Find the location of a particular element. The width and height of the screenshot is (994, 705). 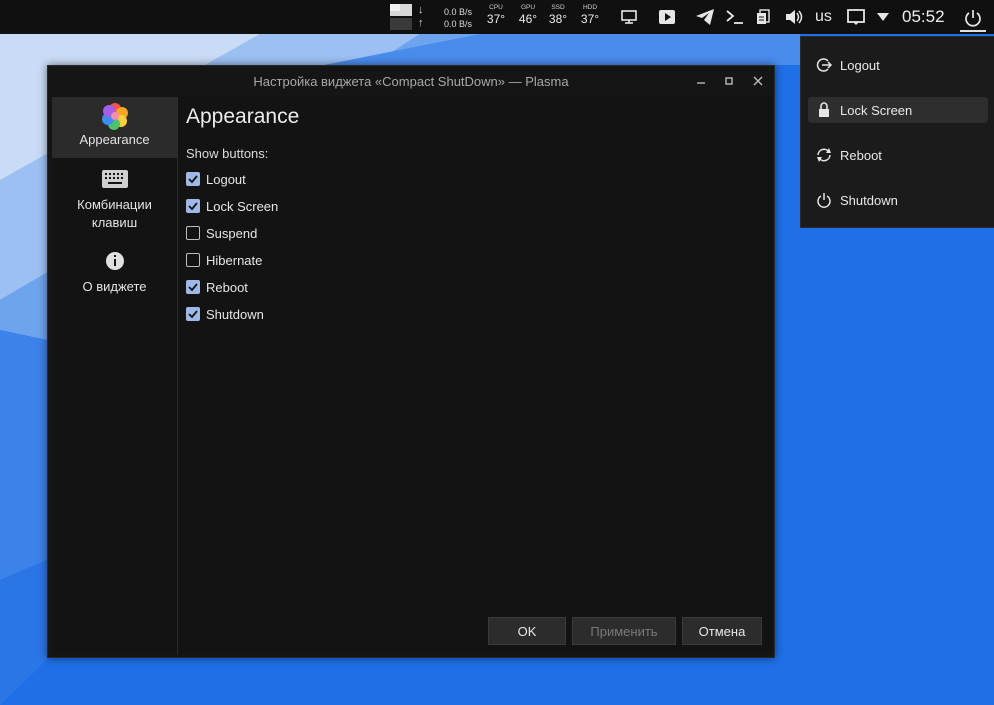

apply-button: Применить is located at coordinates (624, 631).